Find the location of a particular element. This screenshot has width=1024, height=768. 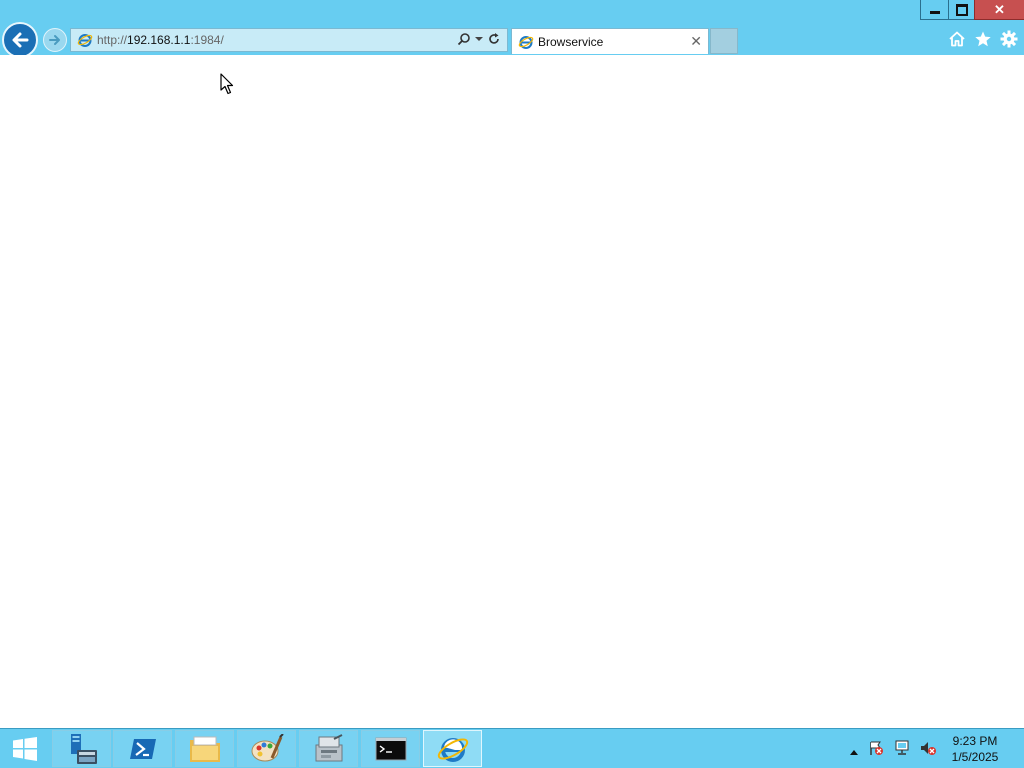

close-window-button: ✕ is located at coordinates (999, 10).